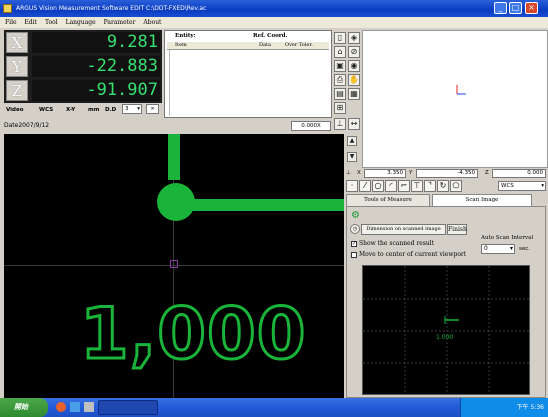 The height and width of the screenshot is (417, 548). I want to click on polygon-icon: ⬠, so click(456, 186).